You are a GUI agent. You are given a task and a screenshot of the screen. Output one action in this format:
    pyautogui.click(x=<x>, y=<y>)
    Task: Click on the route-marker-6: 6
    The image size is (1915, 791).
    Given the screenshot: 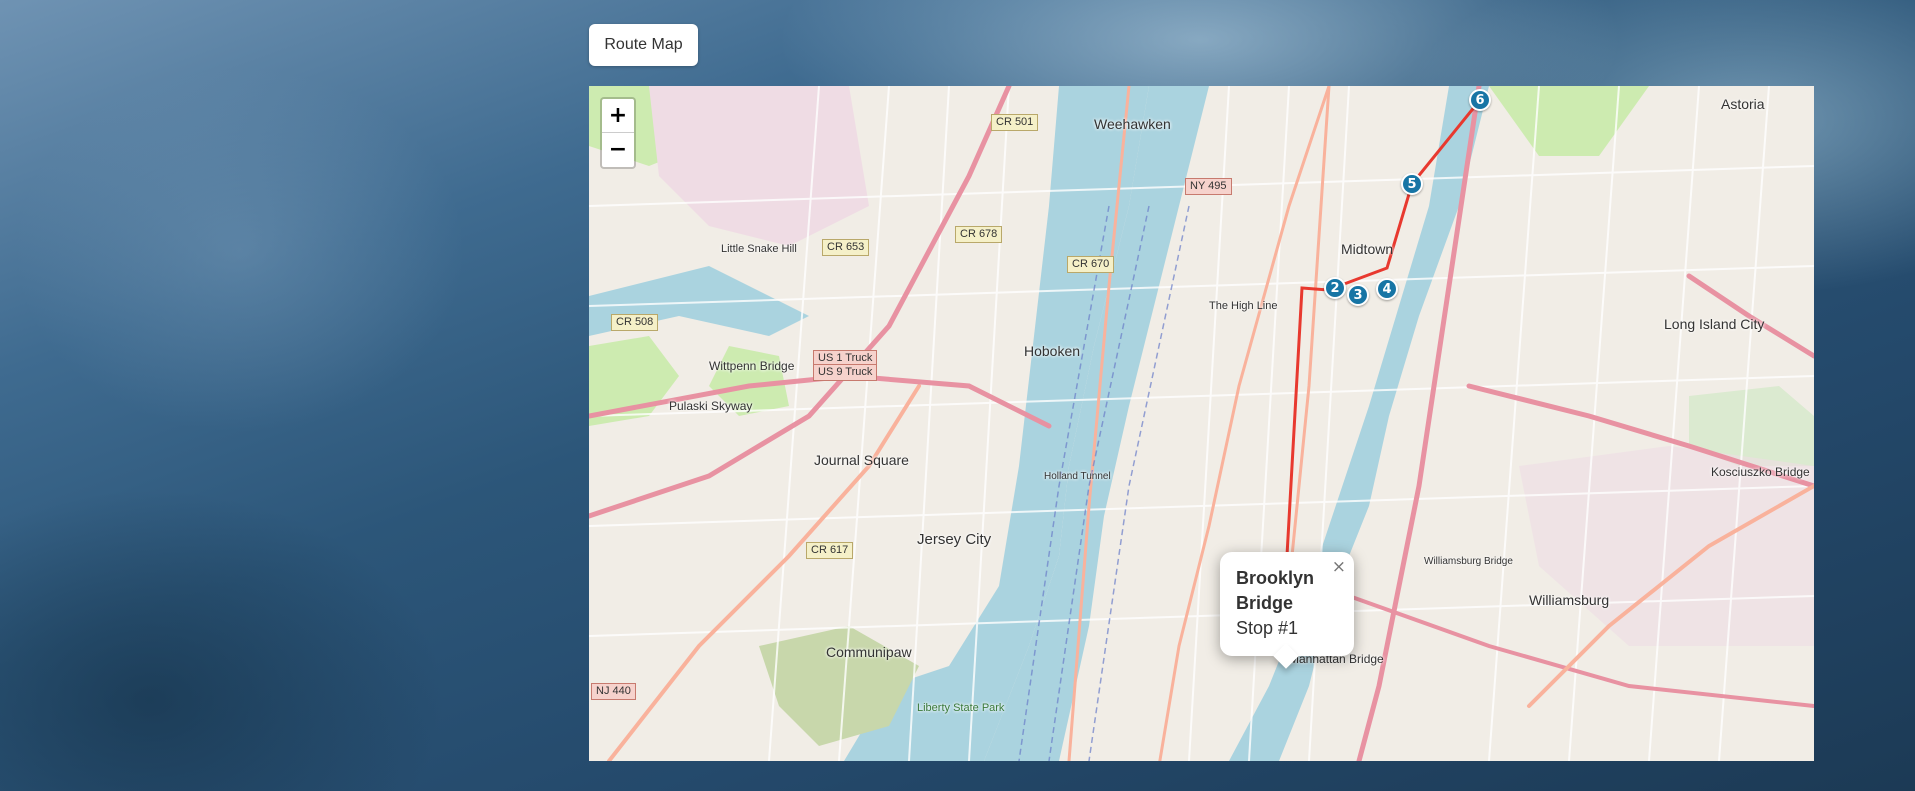 What is the action you would take?
    pyautogui.click(x=1480, y=100)
    